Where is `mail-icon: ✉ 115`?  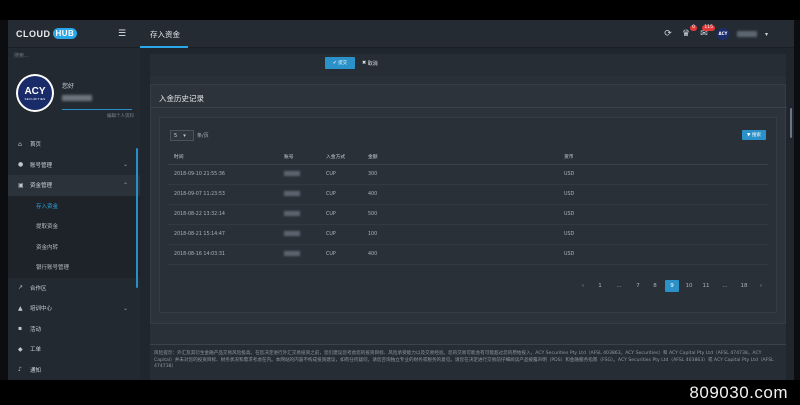
mail-icon: ✉ 115 is located at coordinates (707, 32).